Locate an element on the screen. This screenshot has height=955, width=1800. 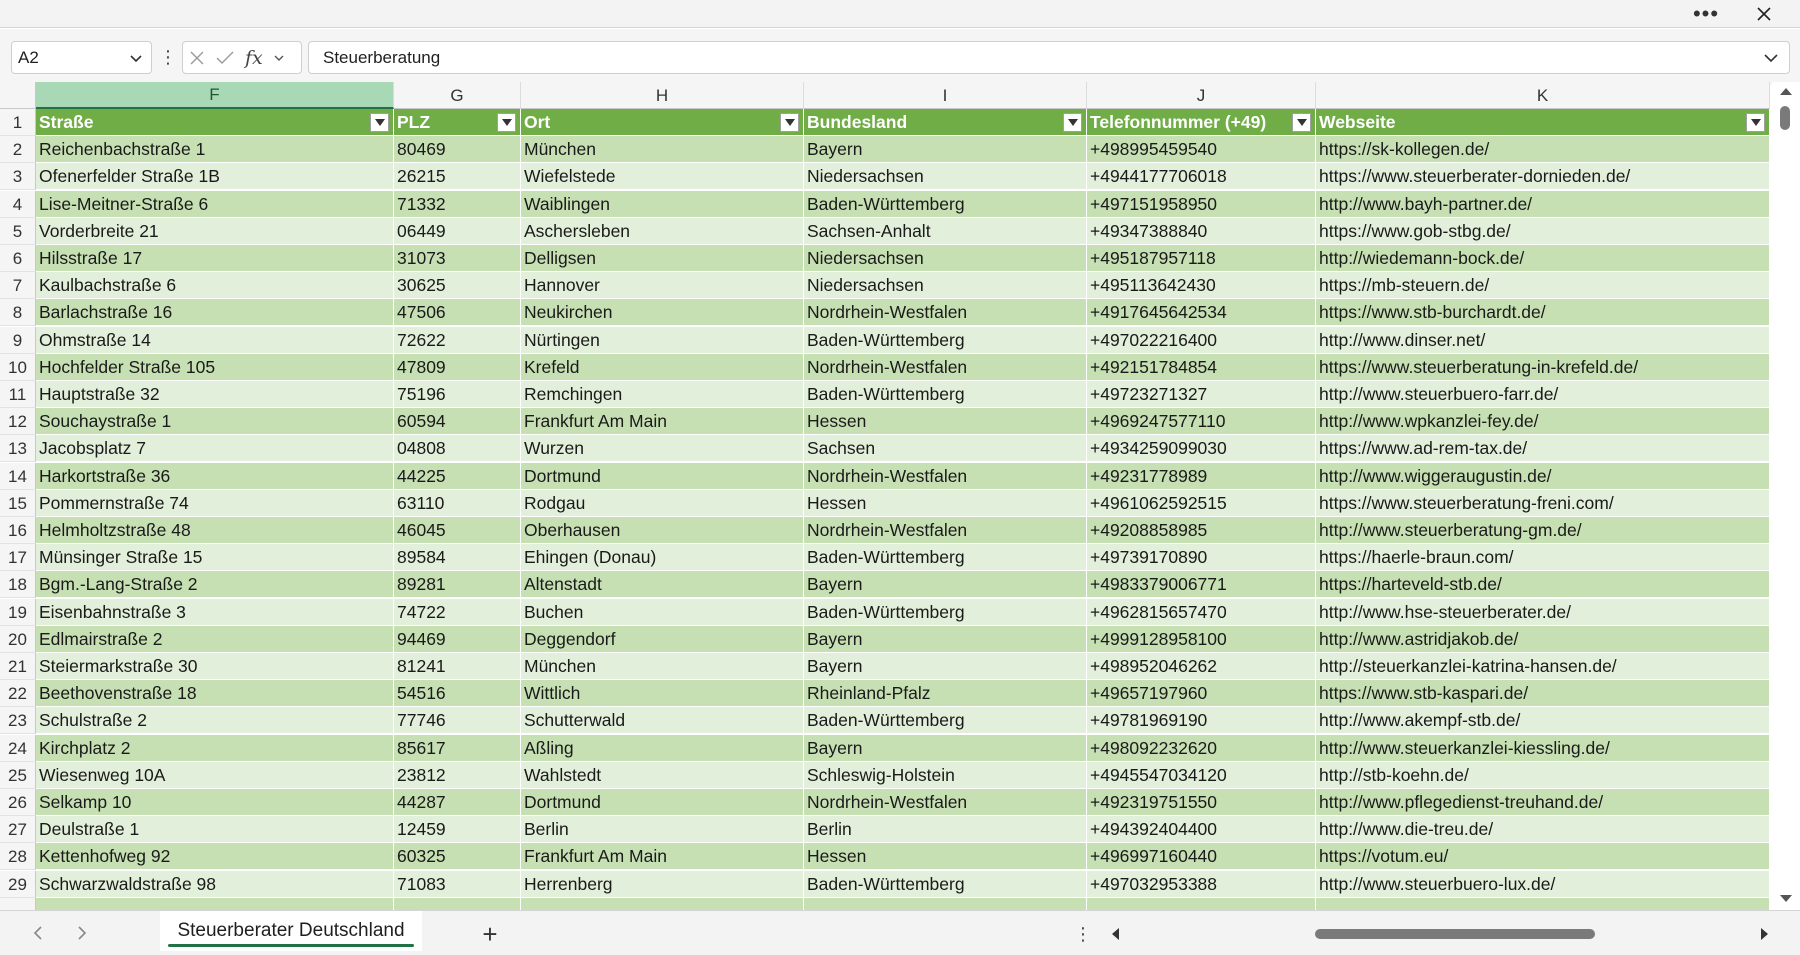
table-cell: +49723271327 is located at coordinates (1201, 394).